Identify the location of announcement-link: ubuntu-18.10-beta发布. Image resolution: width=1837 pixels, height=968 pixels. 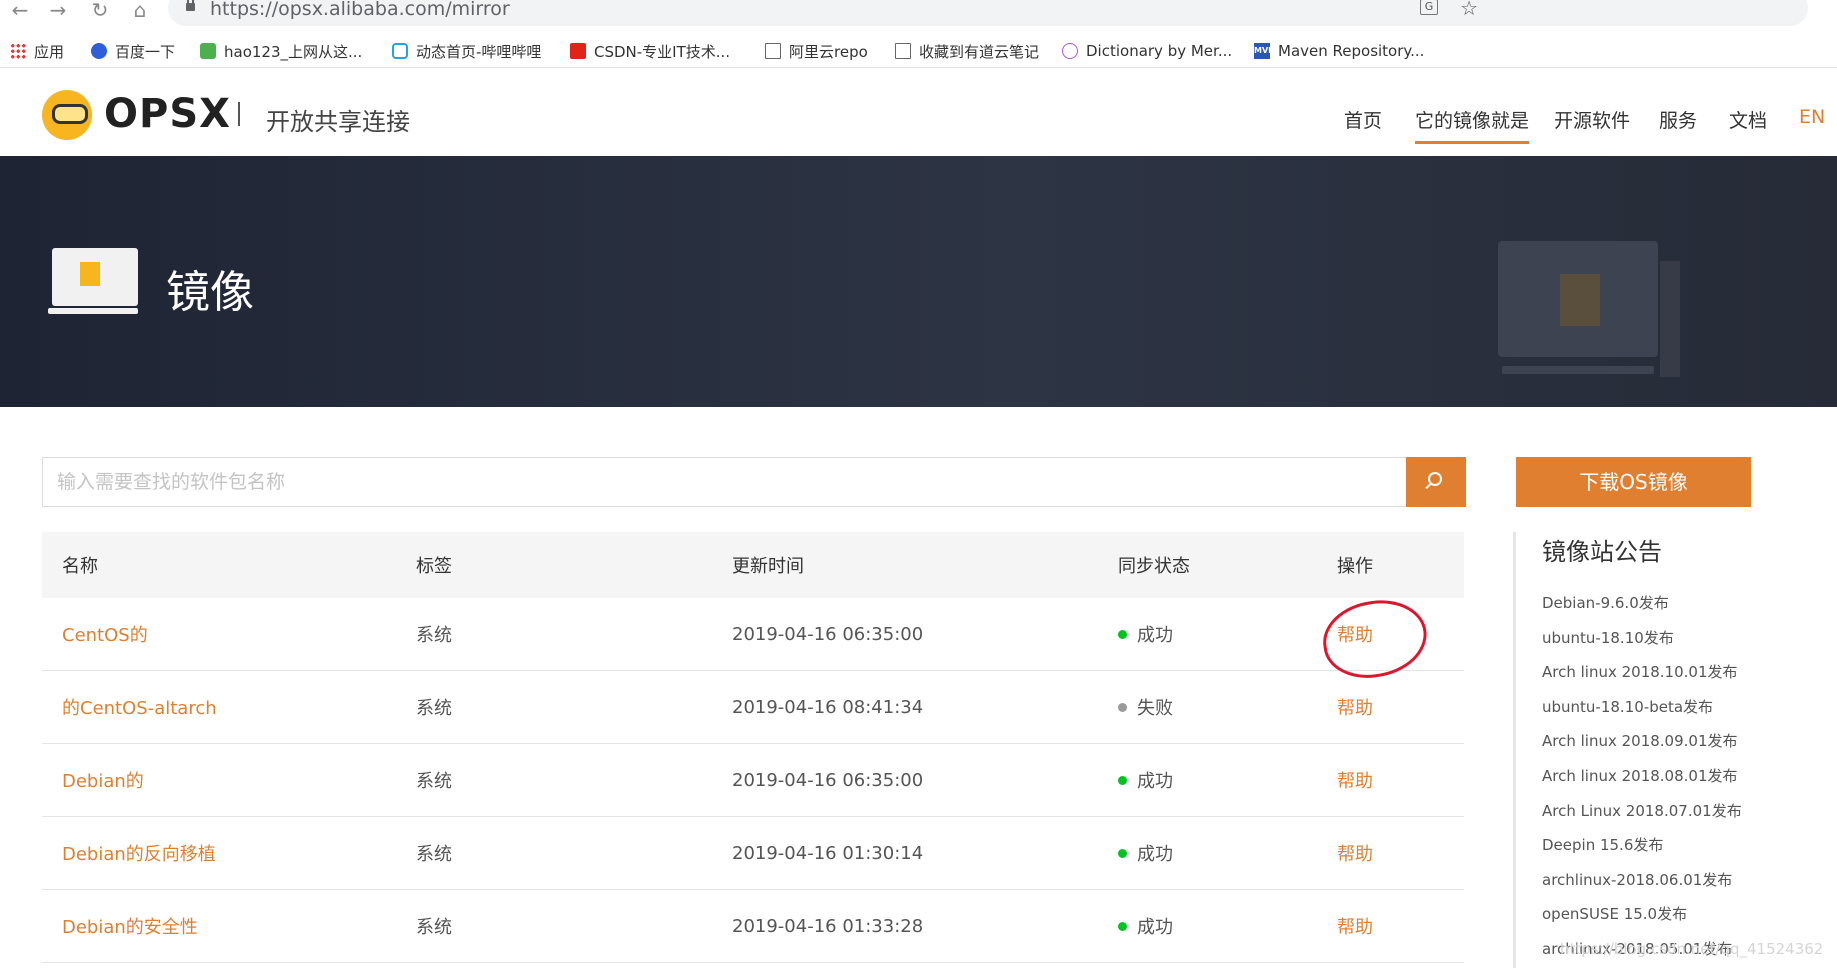
(1642, 713).